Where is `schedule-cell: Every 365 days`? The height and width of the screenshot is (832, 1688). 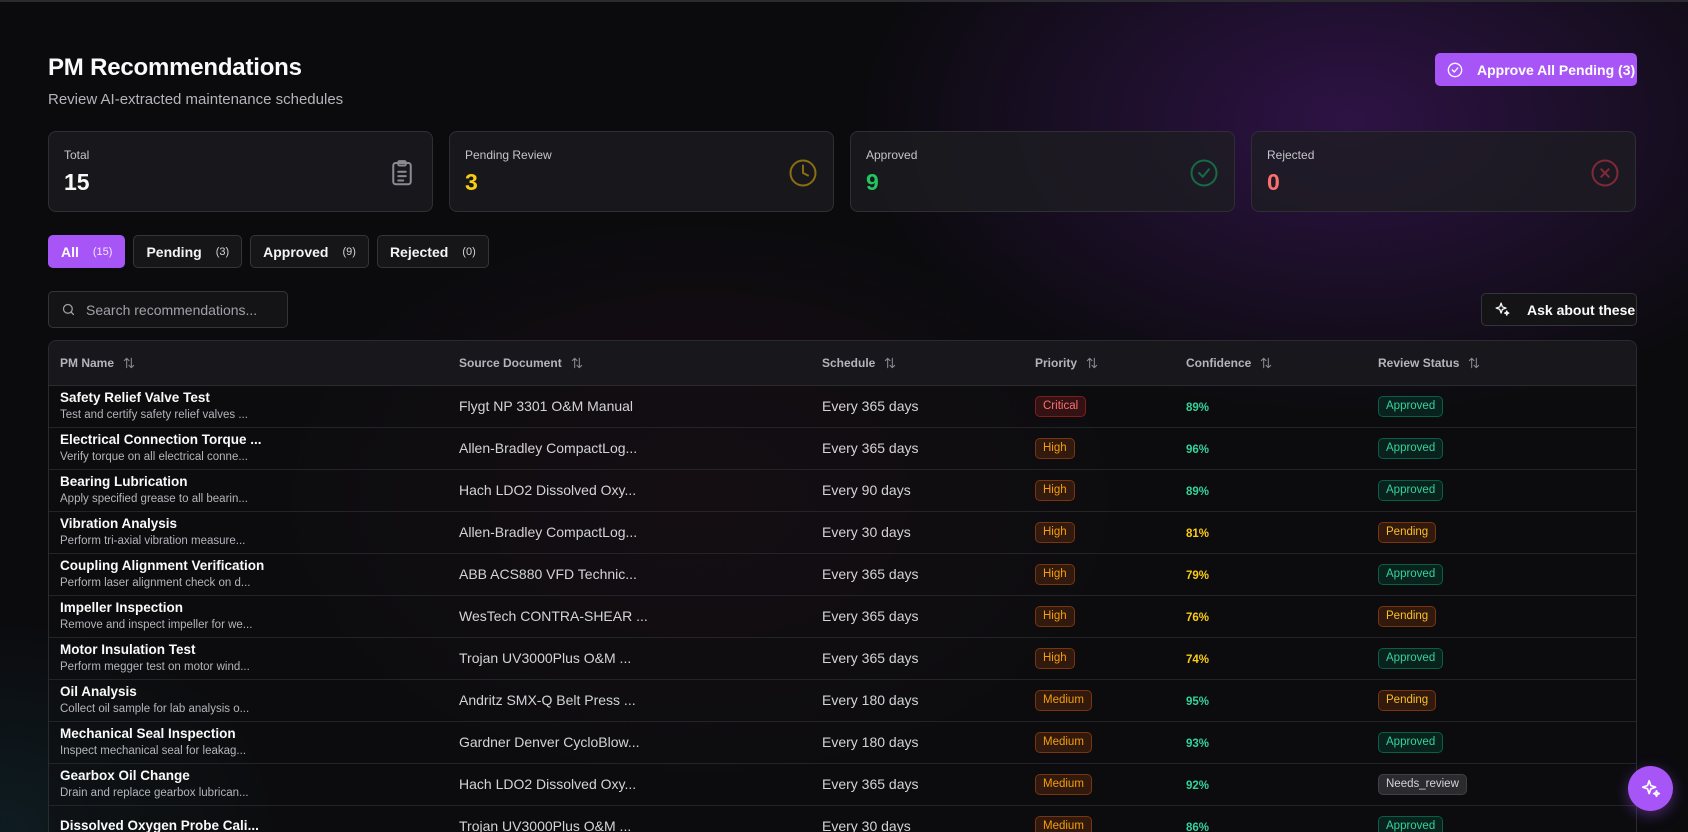 schedule-cell: Every 365 days is located at coordinates (870, 574).